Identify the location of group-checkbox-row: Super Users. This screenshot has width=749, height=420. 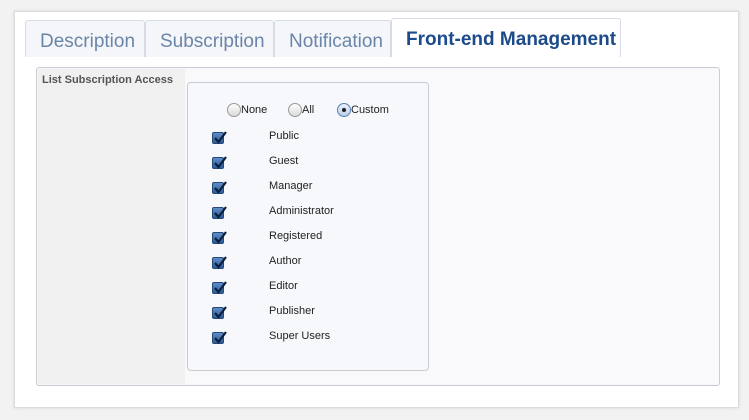
(312, 338).